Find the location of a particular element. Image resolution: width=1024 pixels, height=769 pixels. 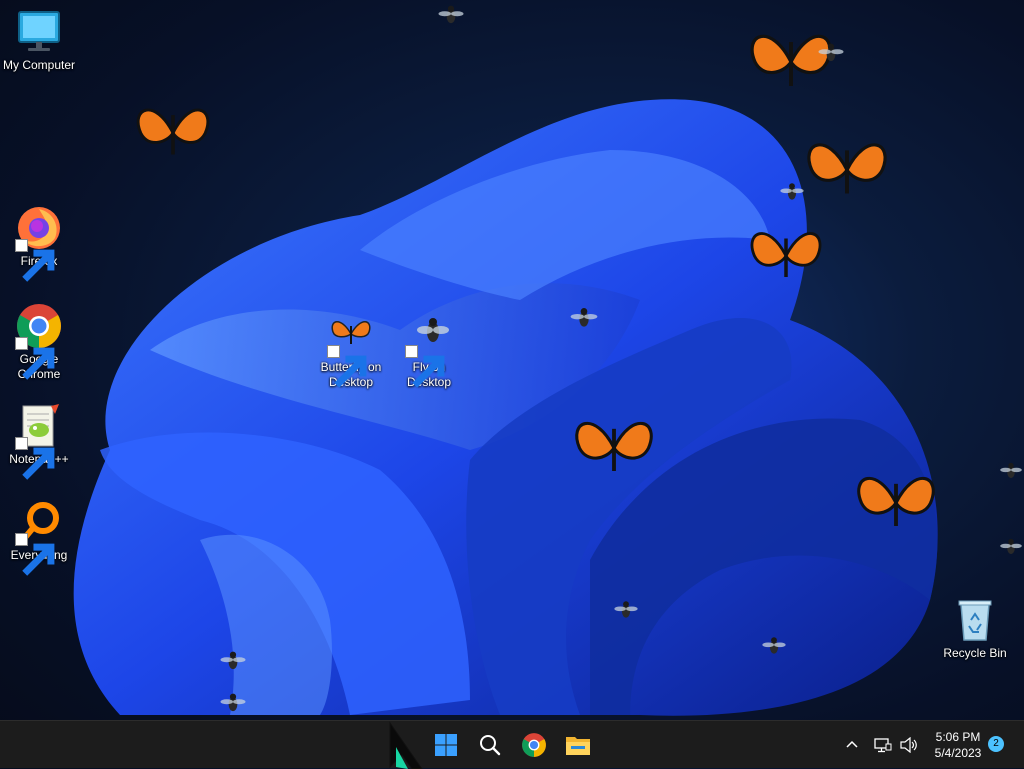

mouse-pointer-icon is located at coordinates (406, 745).